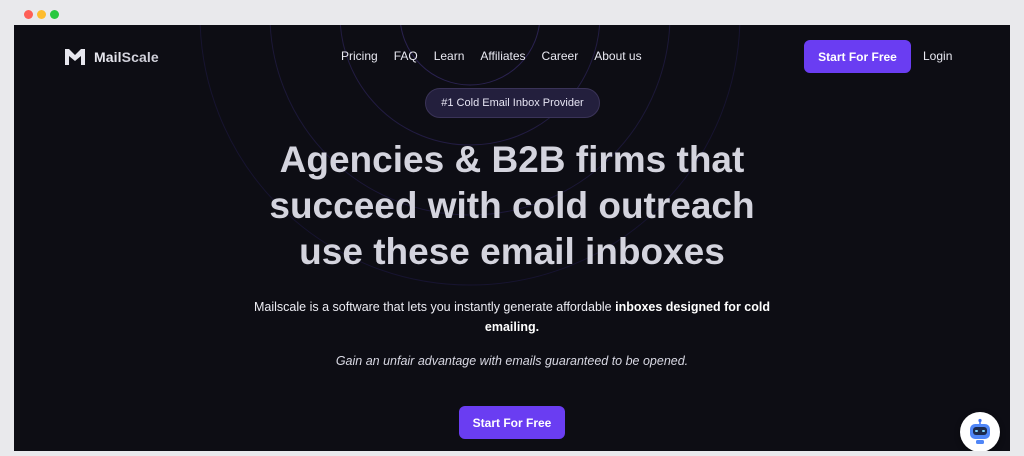 The image size is (1024, 456). I want to click on mailscale-logo-icon, so click(75, 57).